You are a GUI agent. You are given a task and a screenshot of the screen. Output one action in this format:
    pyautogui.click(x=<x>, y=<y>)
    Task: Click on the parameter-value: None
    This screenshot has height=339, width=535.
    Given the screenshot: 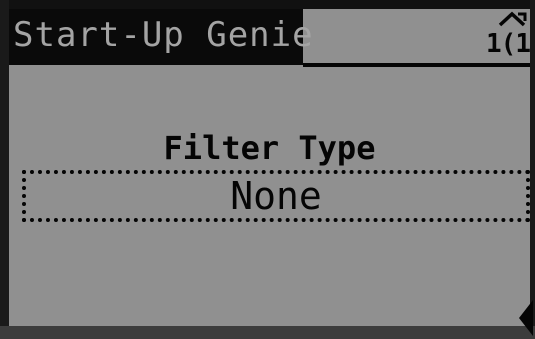 What is the action you would take?
    pyautogui.click(x=276, y=196)
    